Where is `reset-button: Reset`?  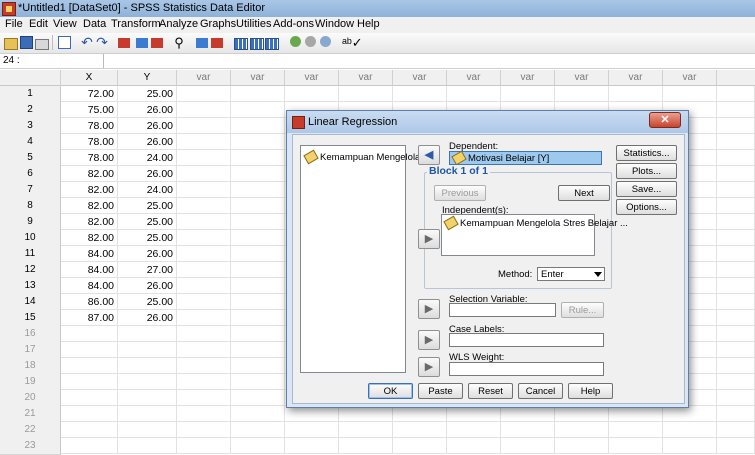 reset-button: Reset is located at coordinates (490, 391).